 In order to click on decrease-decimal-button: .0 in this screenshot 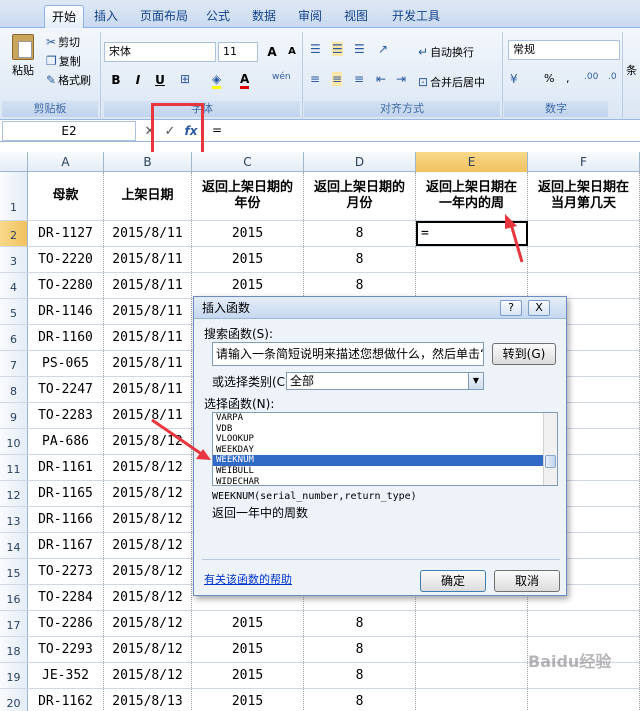, I will do `click(612, 77)`.